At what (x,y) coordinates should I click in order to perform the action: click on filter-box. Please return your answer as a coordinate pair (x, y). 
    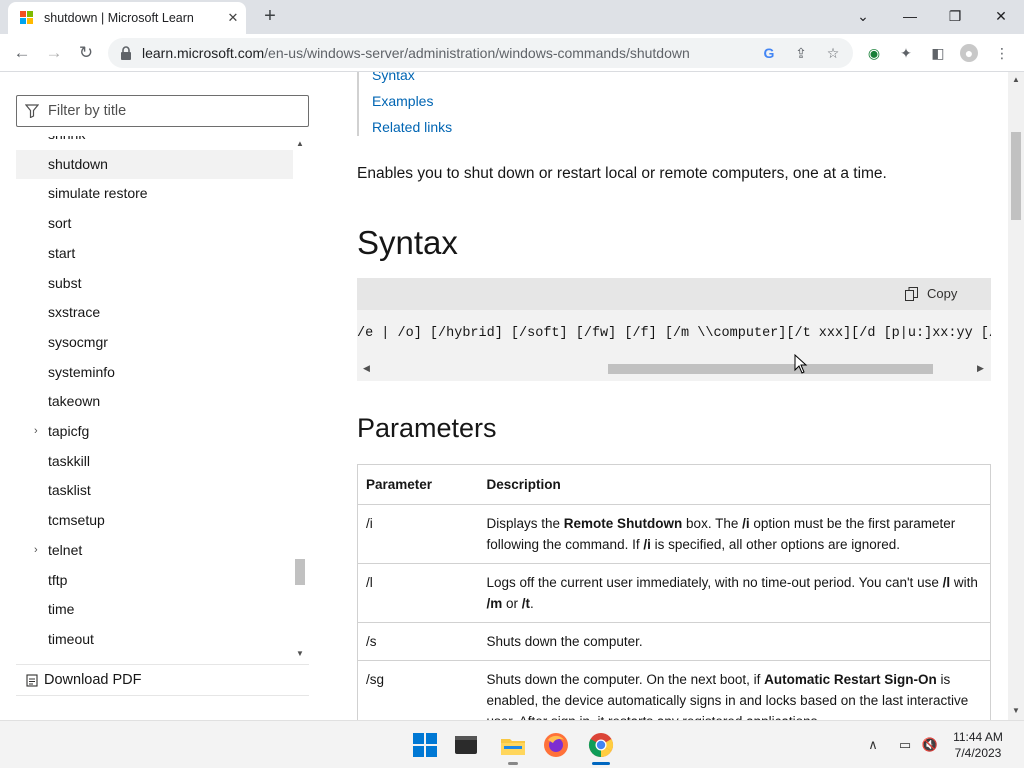
    Looking at the image, I should click on (162, 111).